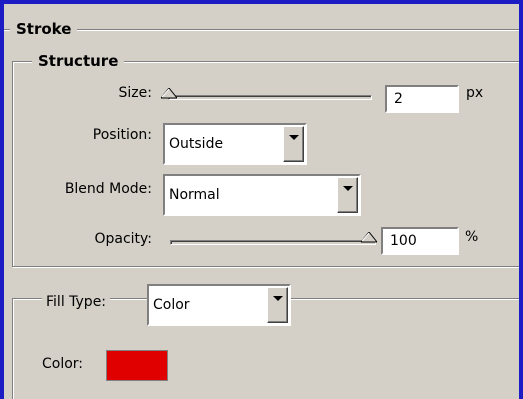 The height and width of the screenshot is (399, 523). I want to click on fill-type-dropdown-button, so click(277, 305).